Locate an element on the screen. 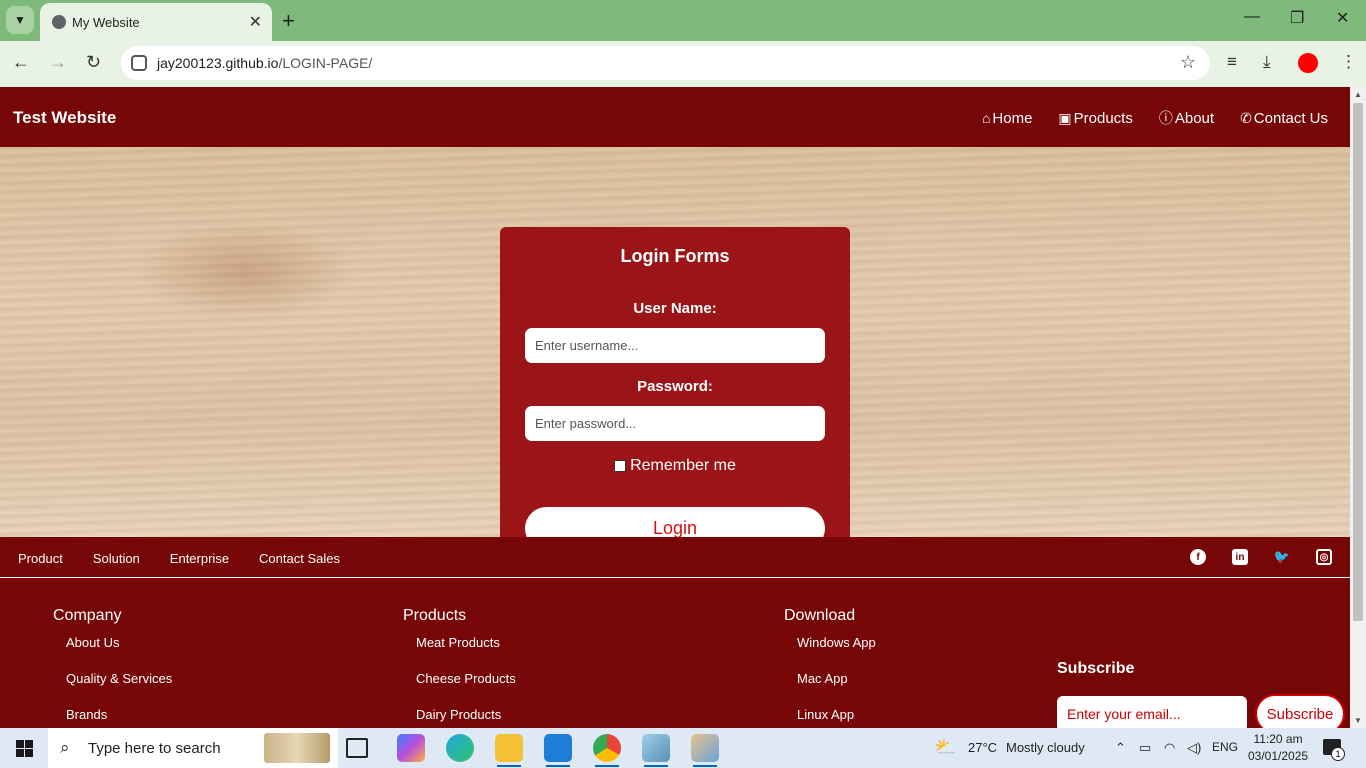 The height and width of the screenshot is (768, 1366). column-title: Company is located at coordinates (87, 615).